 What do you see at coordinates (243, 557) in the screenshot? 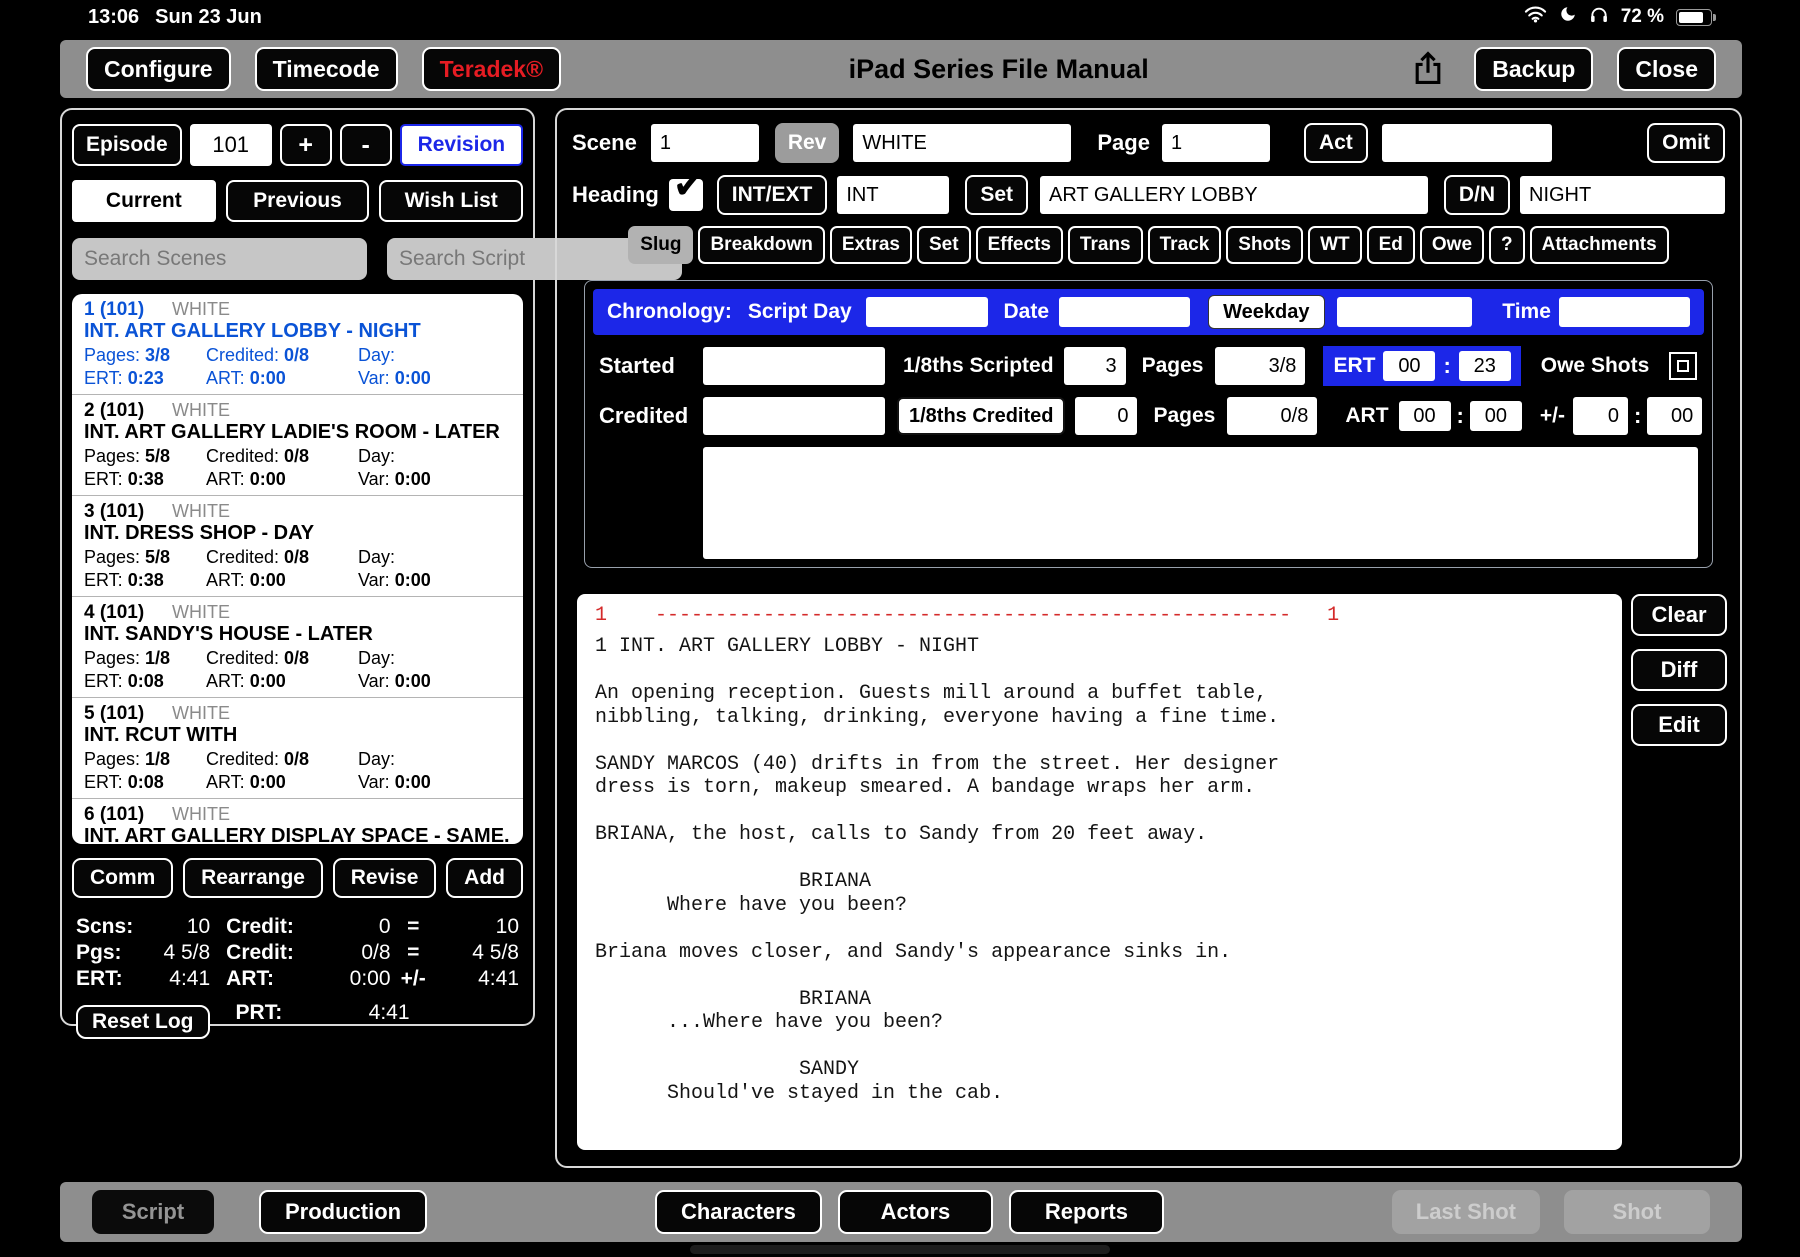
I see `credited-label: Credited:` at bounding box center [243, 557].